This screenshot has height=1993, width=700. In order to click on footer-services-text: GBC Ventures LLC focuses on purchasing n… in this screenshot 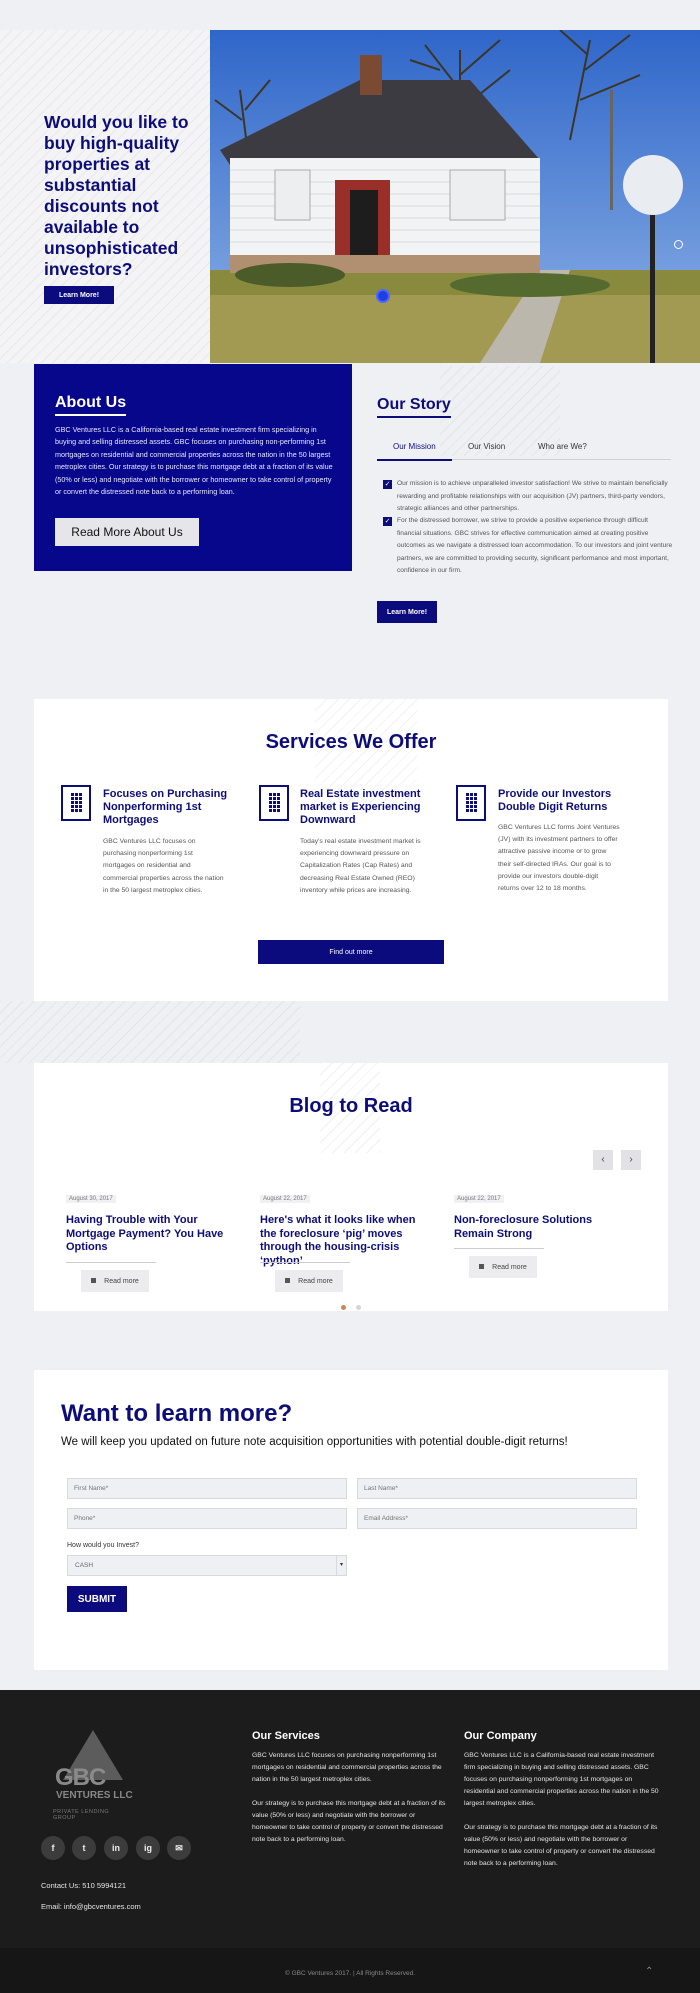, I will do `click(347, 1767)`.